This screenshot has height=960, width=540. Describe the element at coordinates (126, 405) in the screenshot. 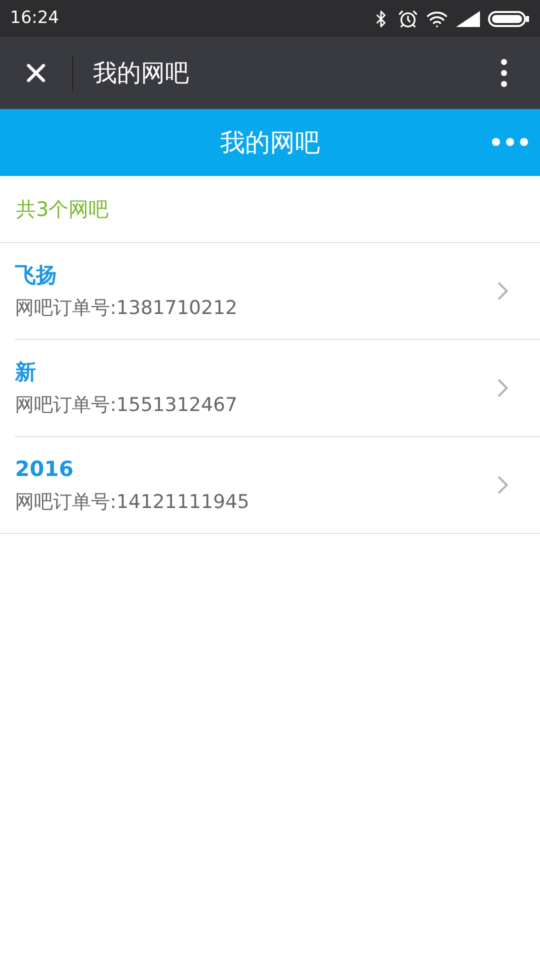

I see `order-number: 网吧订单号:1551312467` at that location.